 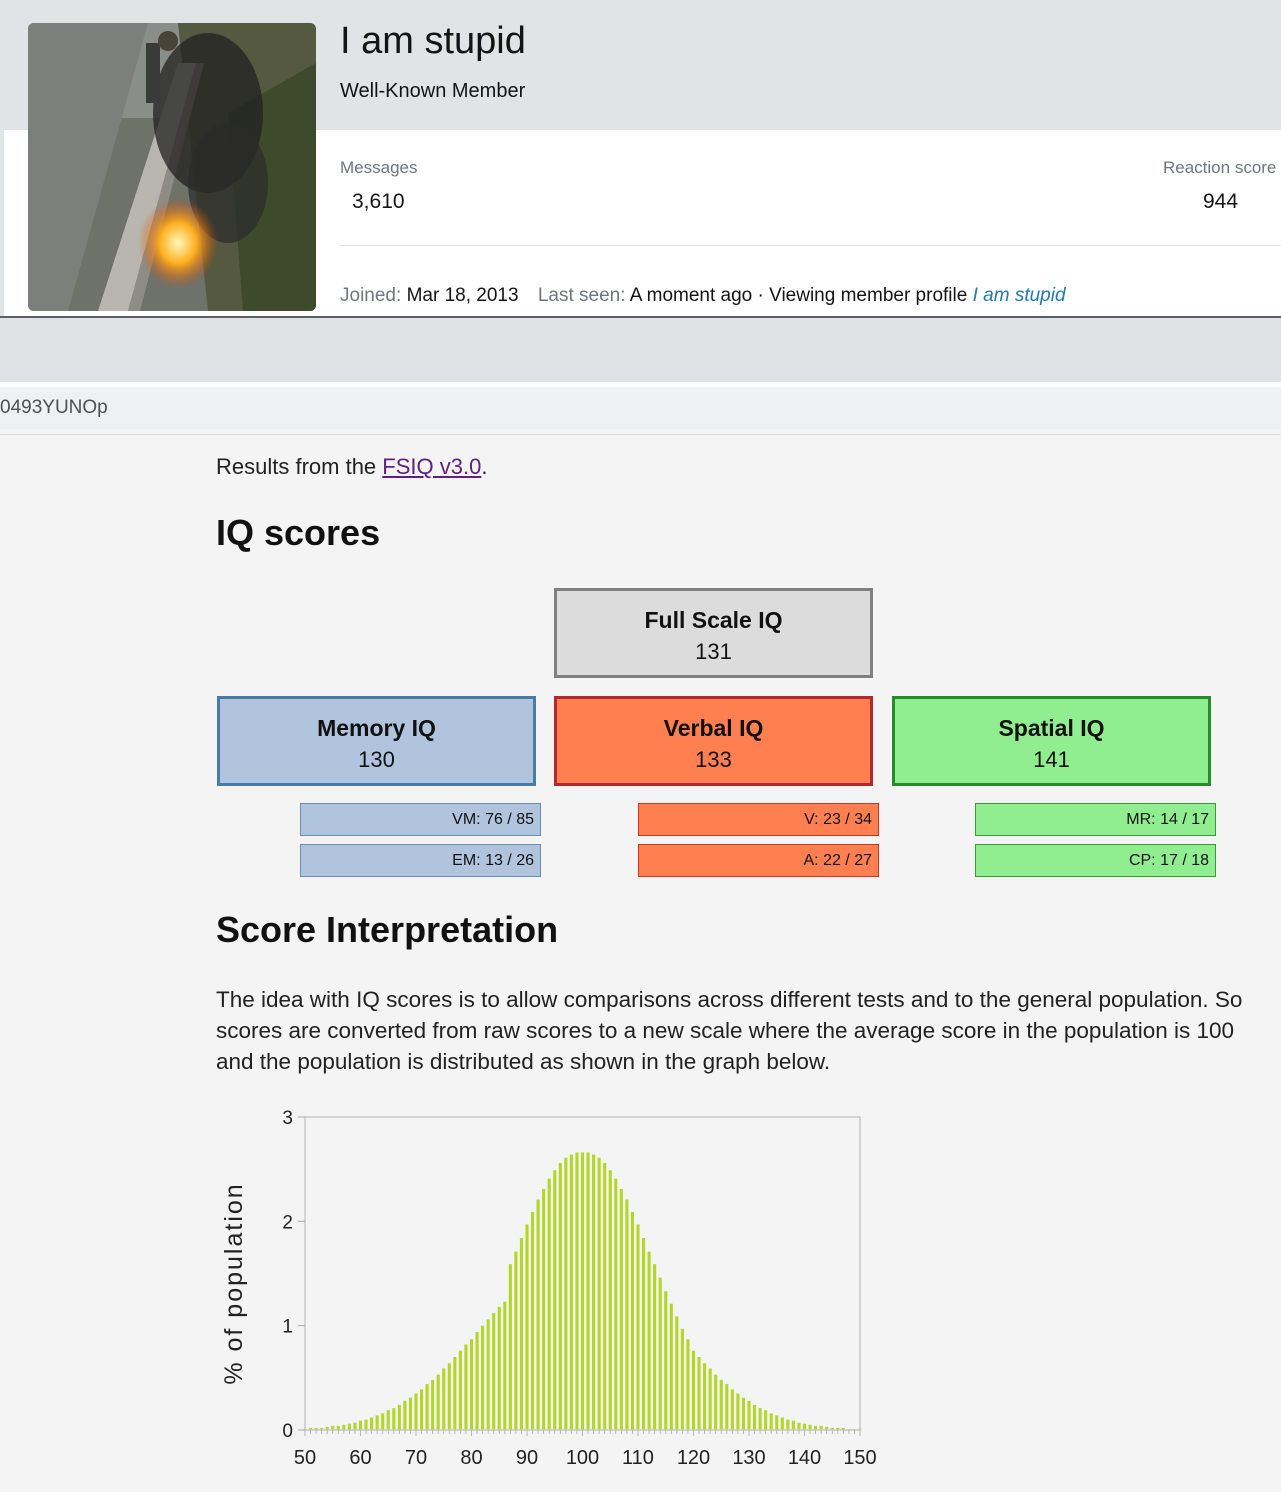 What do you see at coordinates (713, 759) in the screenshot?
I see `verbal-iq-value: 133` at bounding box center [713, 759].